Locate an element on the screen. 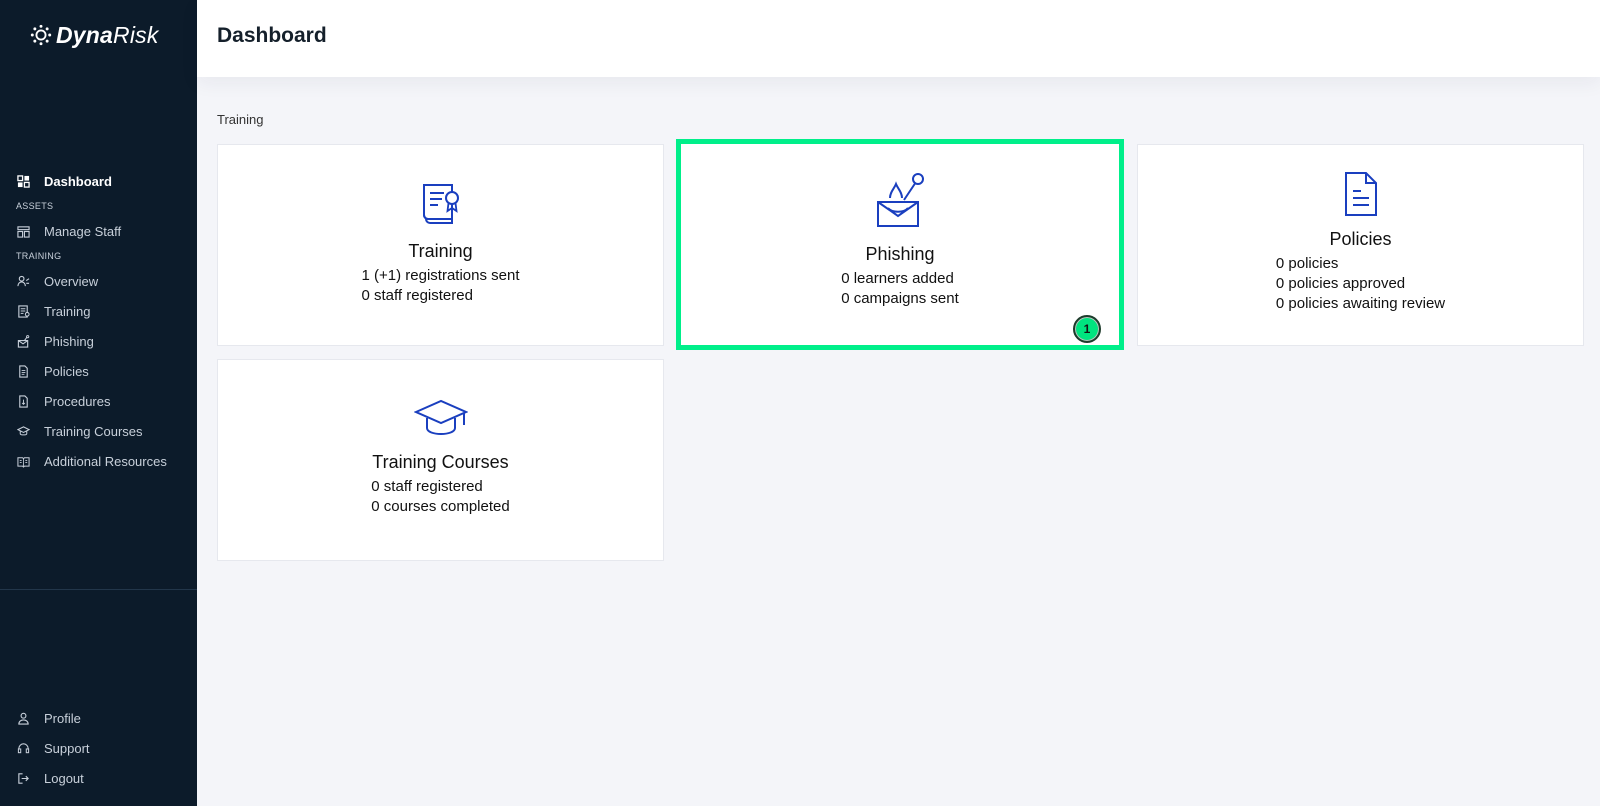 Image resolution: width=1600 pixels, height=806 pixels. phishing-hook-icon is located at coordinates (900, 201).